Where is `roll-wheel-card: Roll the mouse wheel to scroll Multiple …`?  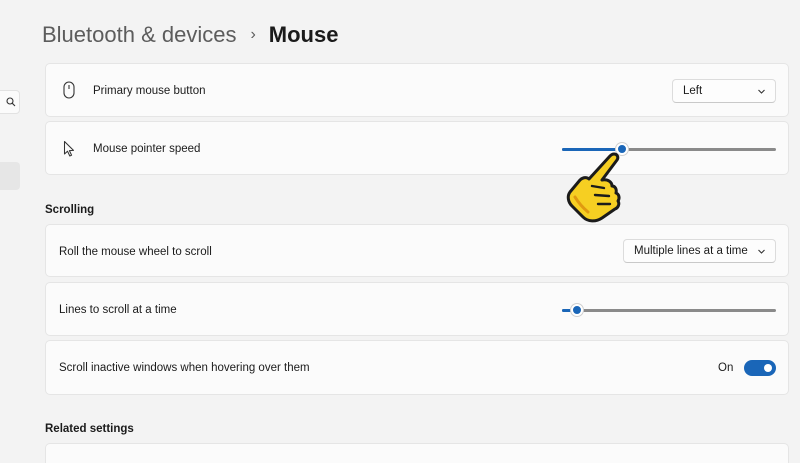 roll-wheel-card: Roll the mouse wheel to scroll Multiple … is located at coordinates (417, 250).